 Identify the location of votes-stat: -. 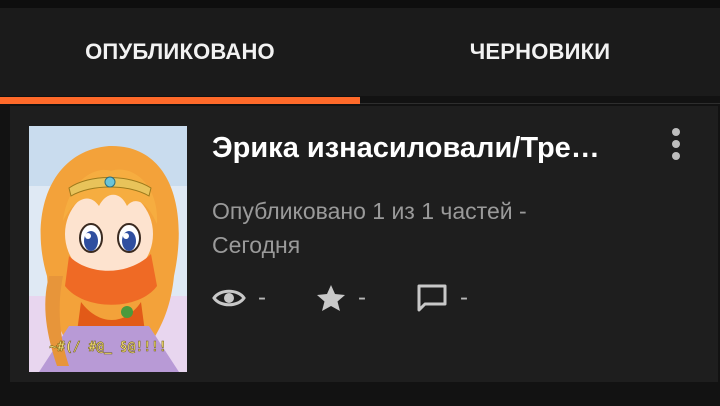
(341, 298).